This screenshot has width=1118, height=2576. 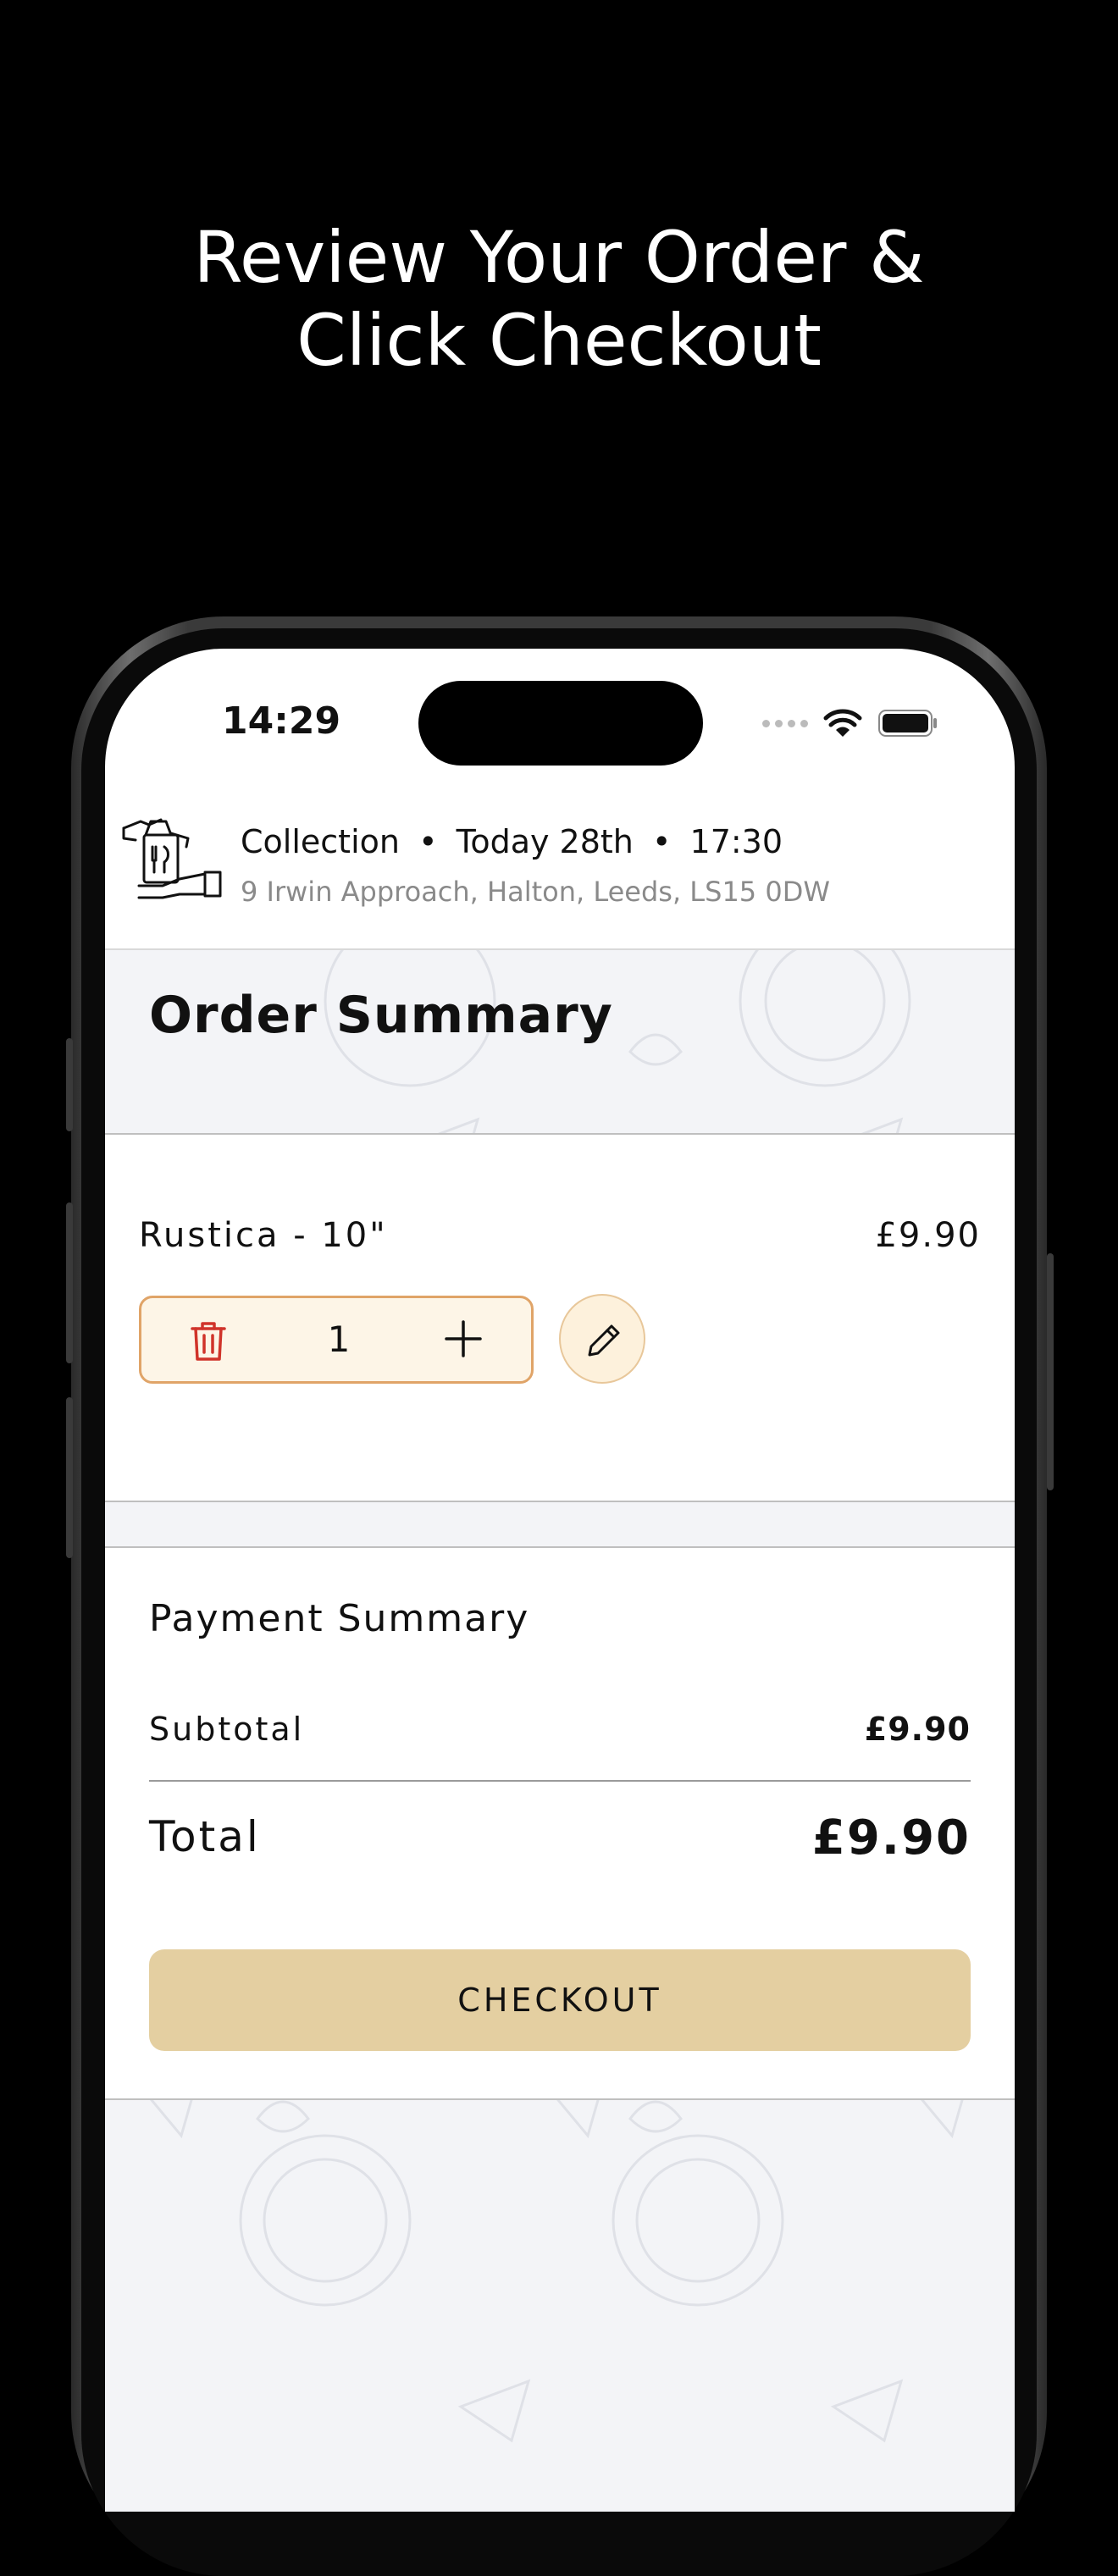 I want to click on order-time: 17:30, so click(x=736, y=841).